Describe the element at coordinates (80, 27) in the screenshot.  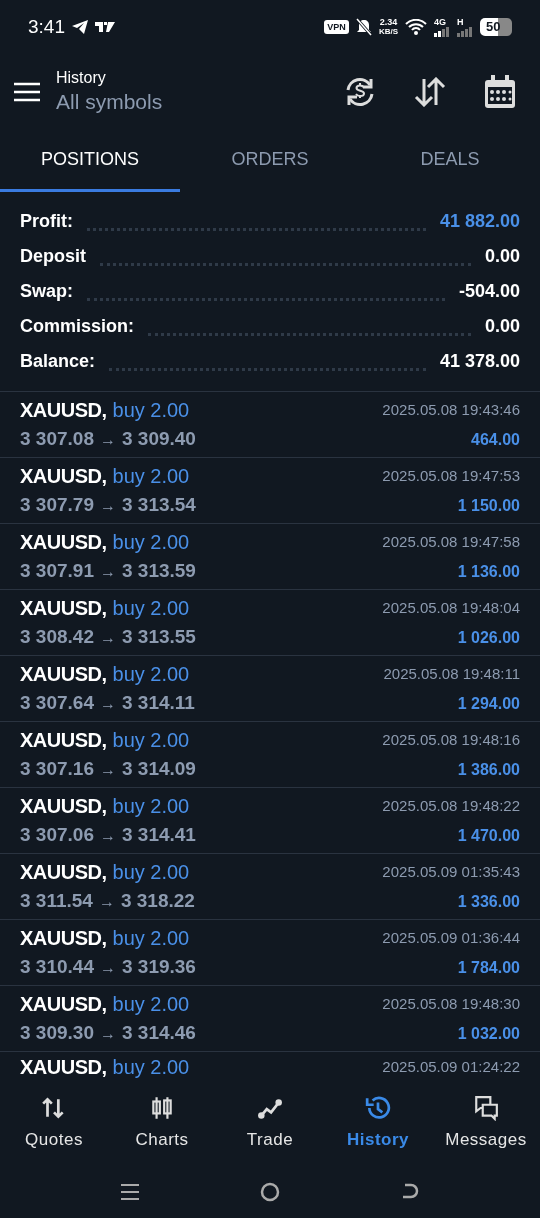
I see `paper-plane-icon` at that location.